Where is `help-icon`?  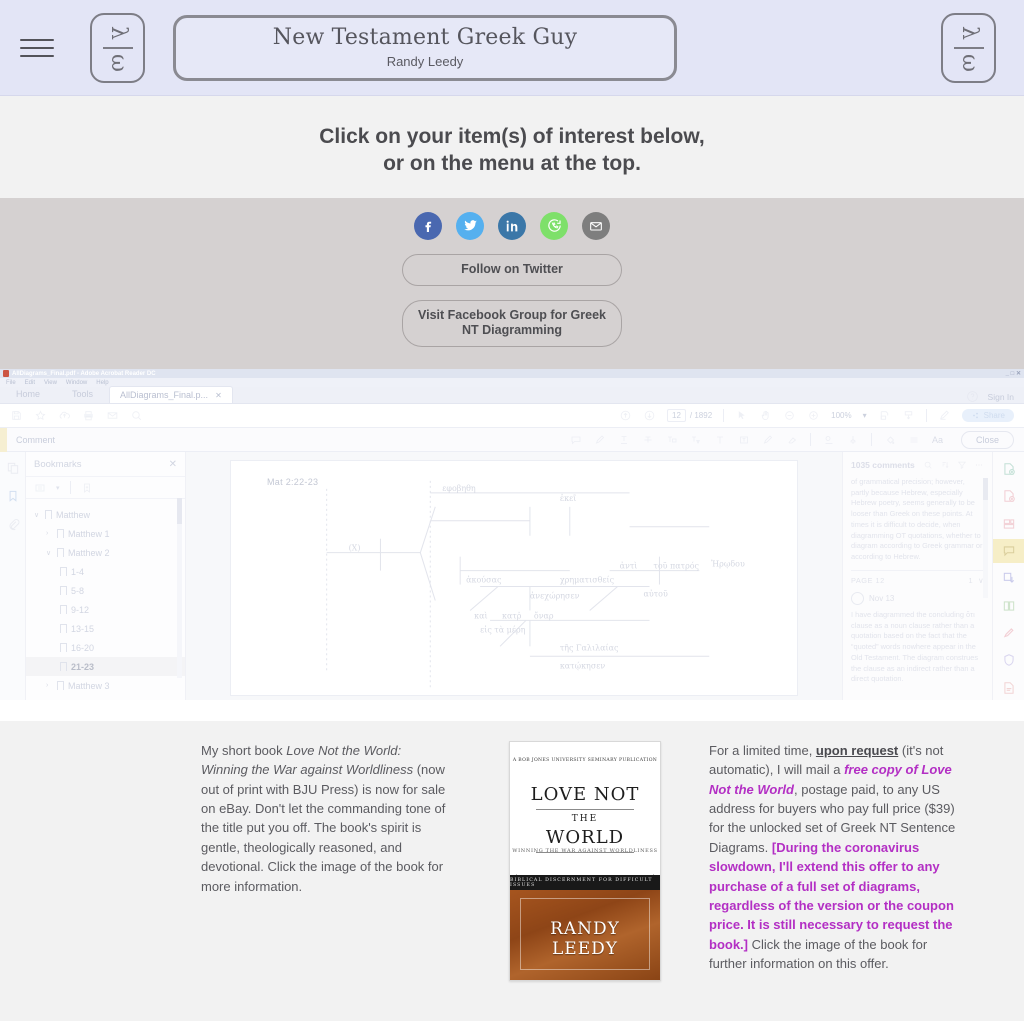
help-icon is located at coordinates (972, 396).